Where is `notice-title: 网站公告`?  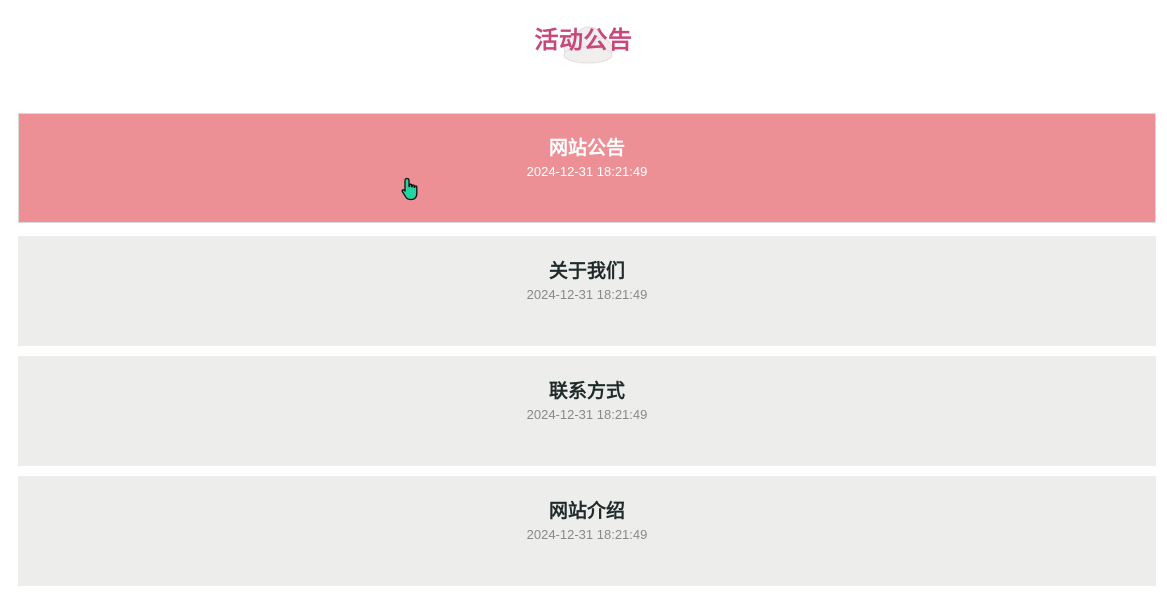
notice-title: 网站公告 is located at coordinates (586, 148).